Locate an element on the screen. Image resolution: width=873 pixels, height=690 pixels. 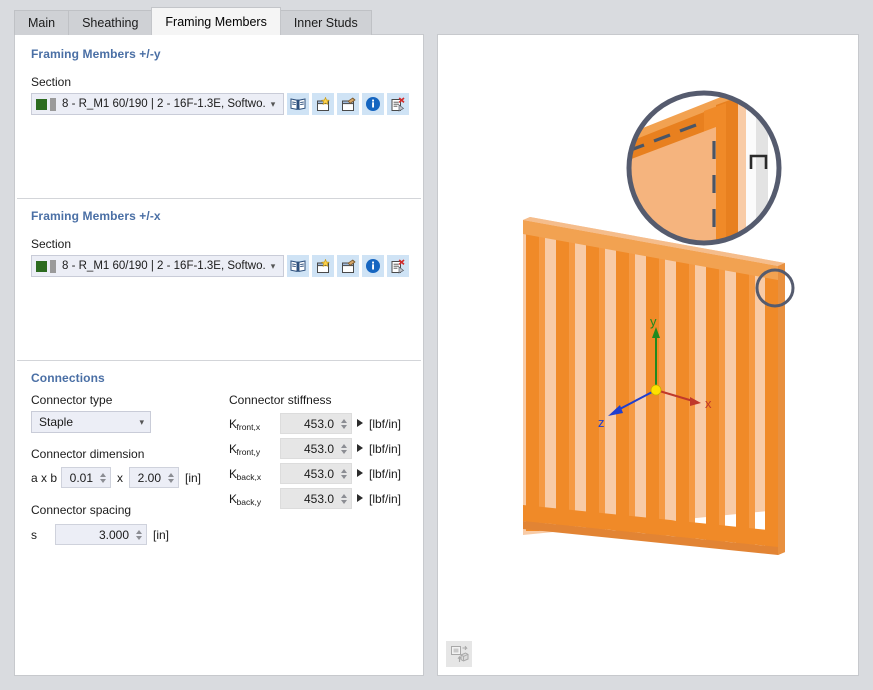
connector-type-label: Connector type is located at coordinates (72, 400).